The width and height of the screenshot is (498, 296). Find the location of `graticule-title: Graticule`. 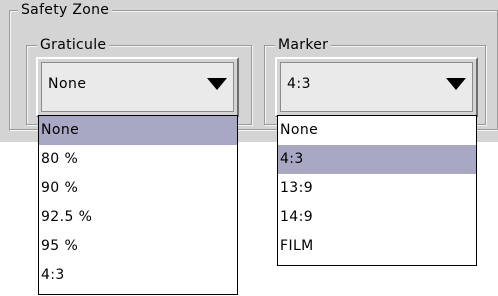

graticule-title: Graticule is located at coordinates (73, 45).